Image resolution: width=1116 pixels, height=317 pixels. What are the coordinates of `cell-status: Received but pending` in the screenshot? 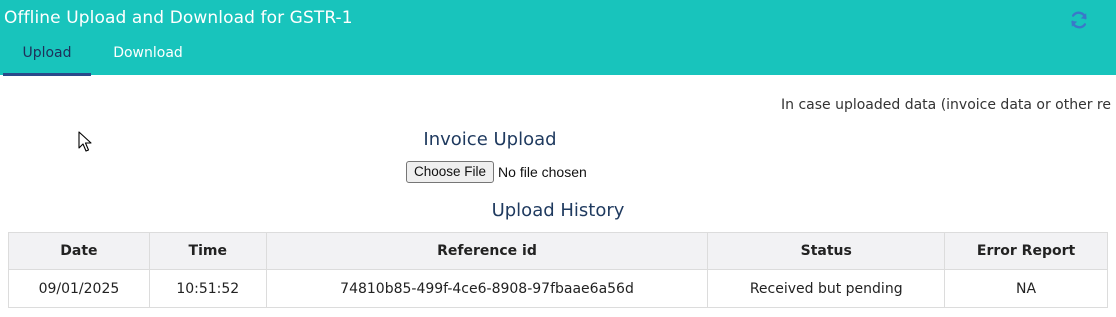 It's located at (826, 288).